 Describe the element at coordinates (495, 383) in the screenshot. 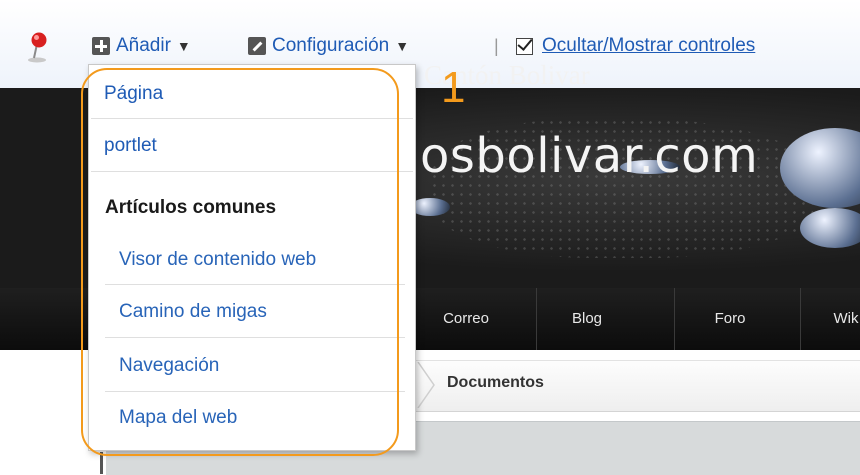

I see `breadcrumb-current: Documentos` at that location.